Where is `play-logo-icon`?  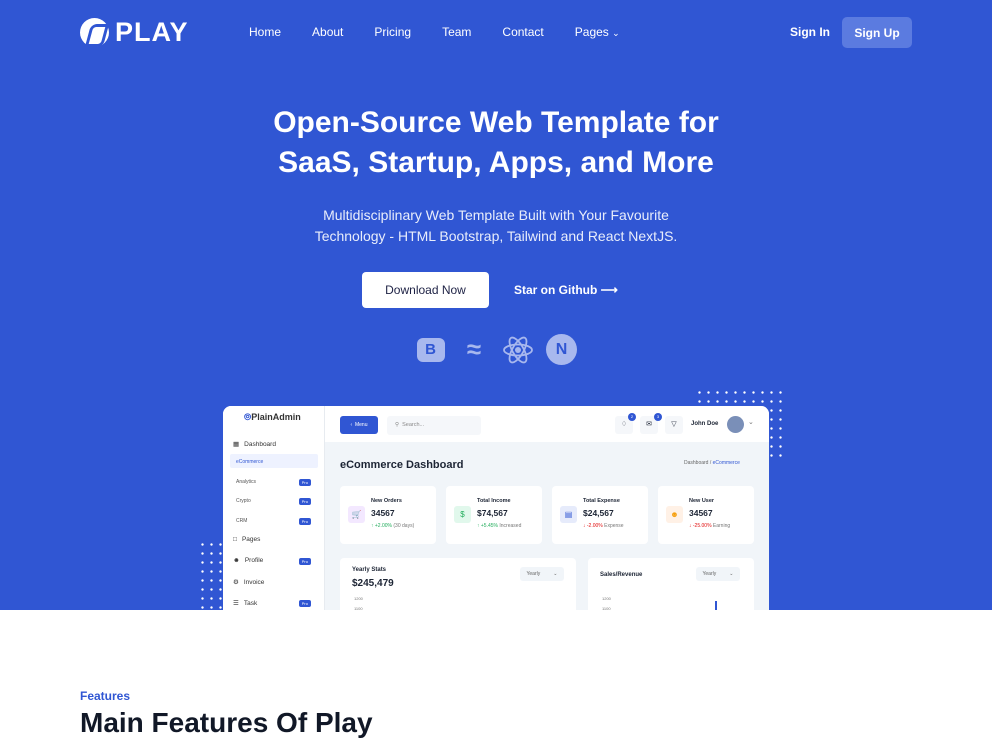
play-logo-icon is located at coordinates (94, 32).